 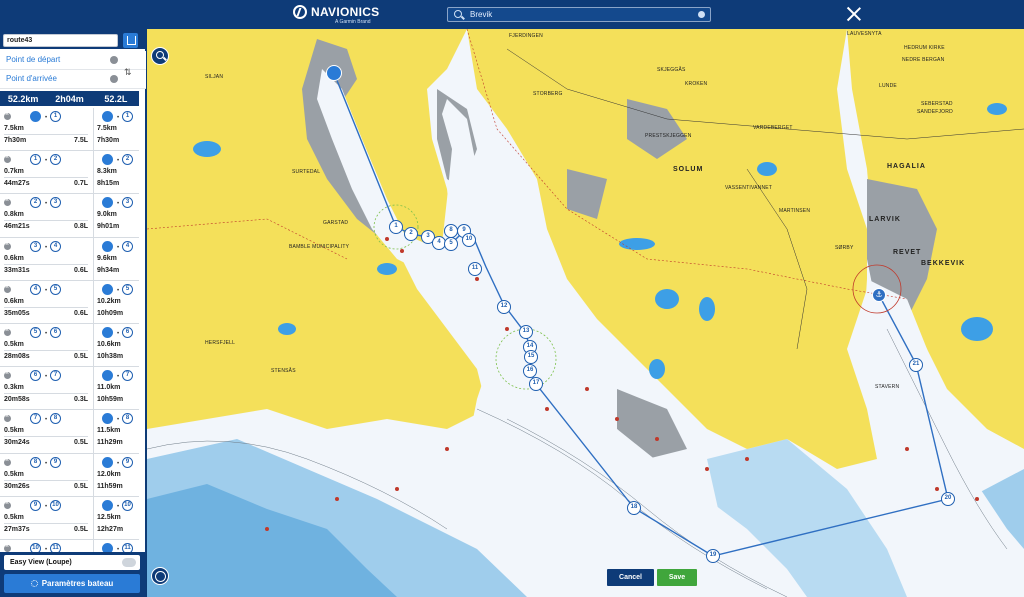 What do you see at coordinates (69, 259) in the screenshot?
I see `leg-row: 3•40.6km33m31s0.6L•49.6km9h34m` at bounding box center [69, 259].